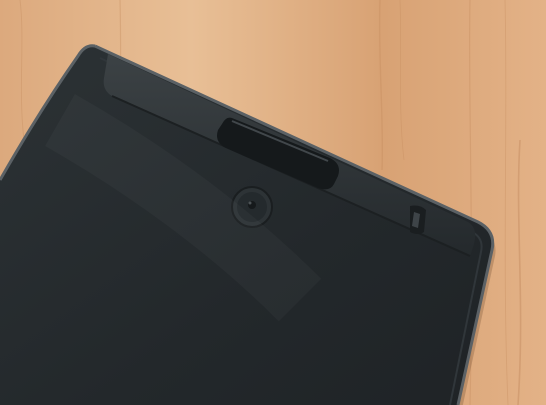  Describe the element at coordinates (418, 219) in the screenshot. I see `latch-clip` at that location.